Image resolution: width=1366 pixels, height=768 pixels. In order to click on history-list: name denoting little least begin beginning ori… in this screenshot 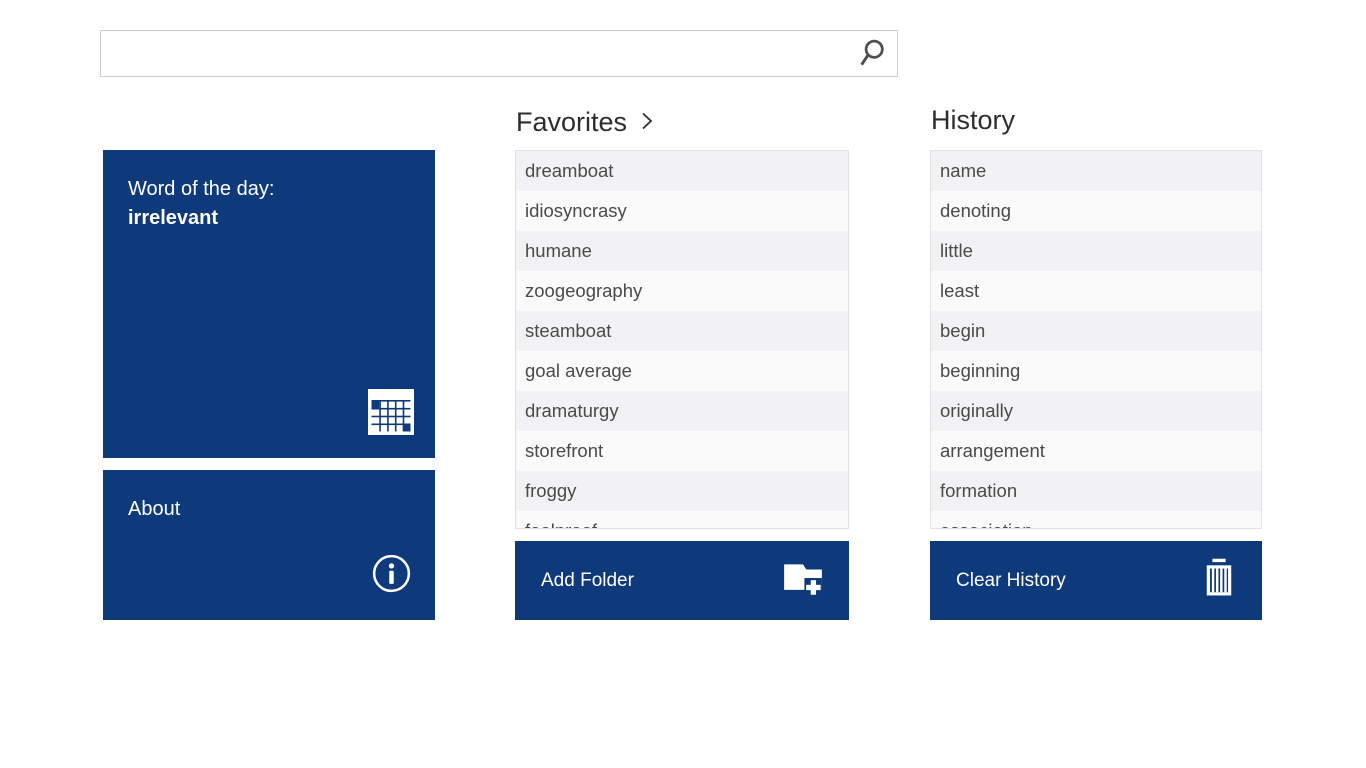, I will do `click(1096, 339)`.